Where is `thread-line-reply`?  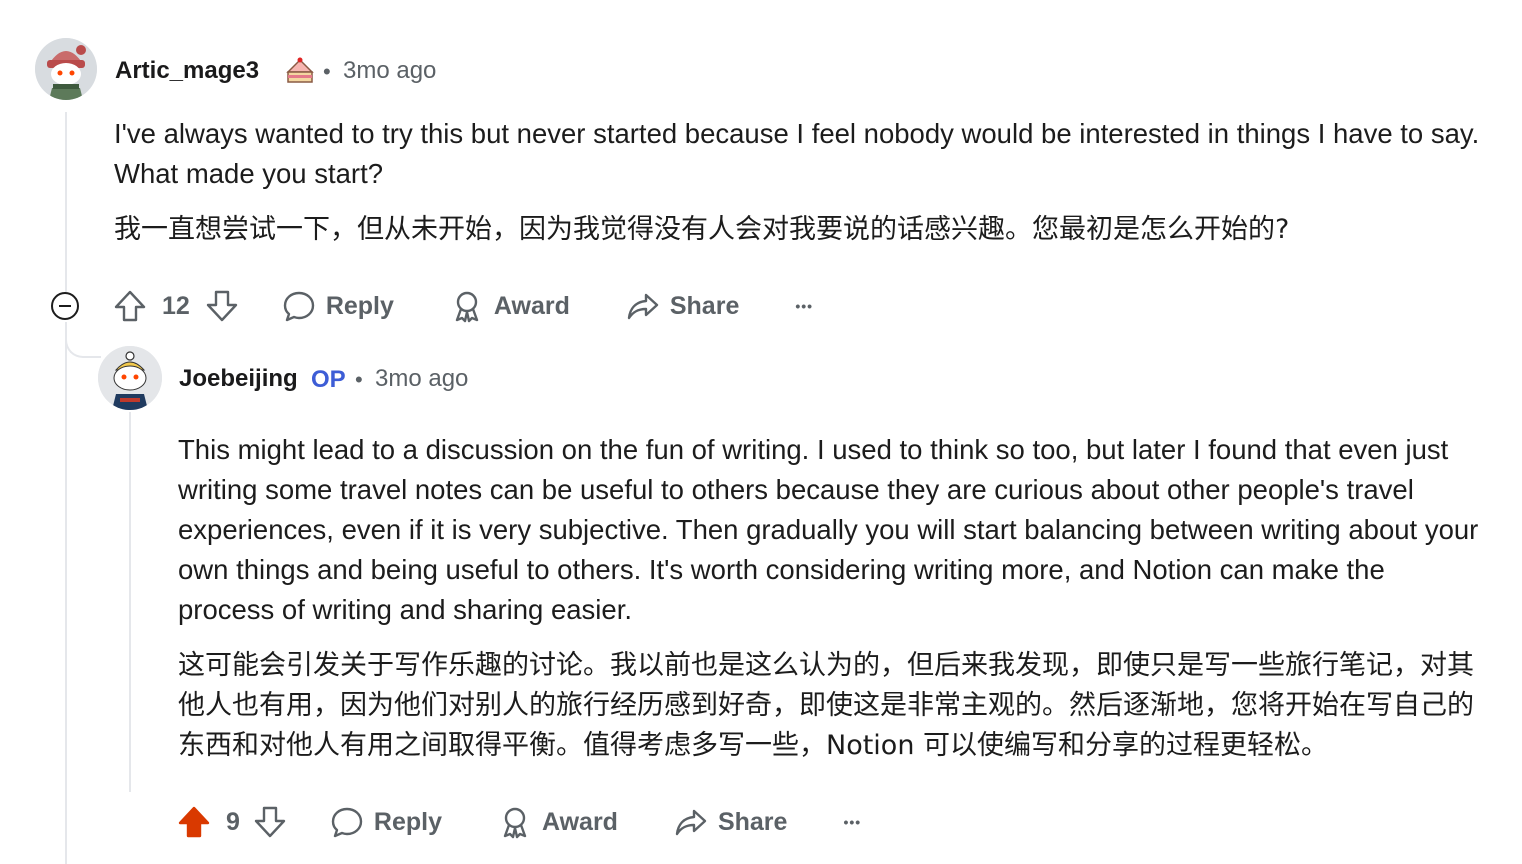 thread-line-reply is located at coordinates (130, 602).